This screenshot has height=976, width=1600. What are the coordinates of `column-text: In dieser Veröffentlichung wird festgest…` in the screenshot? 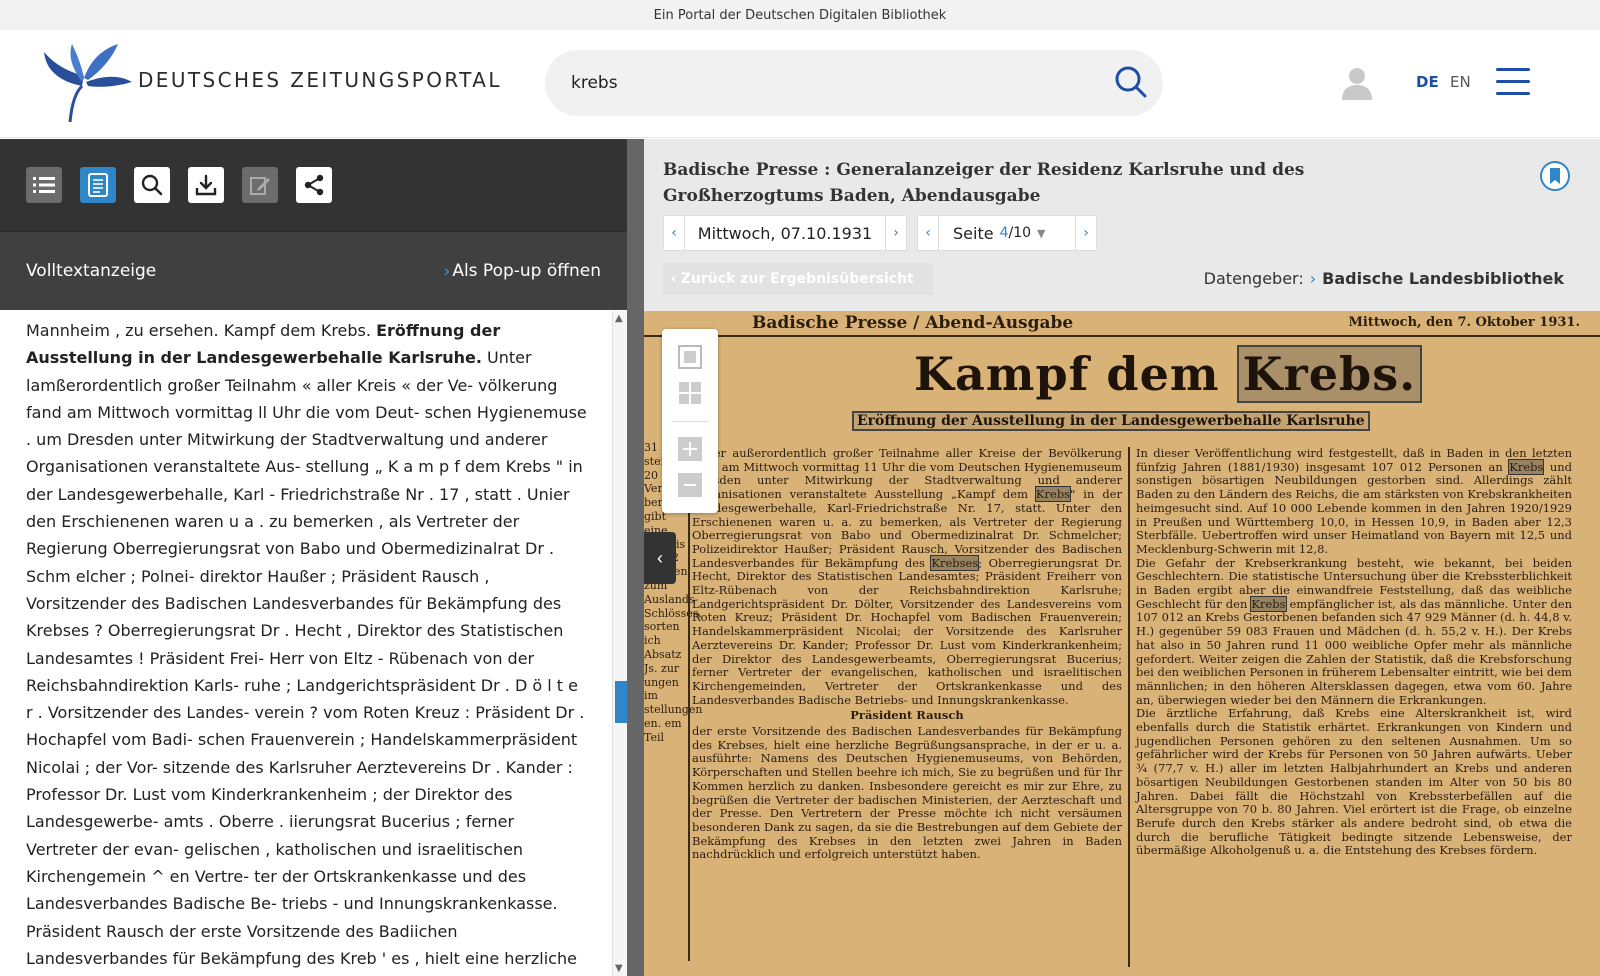 It's located at (1354, 460).